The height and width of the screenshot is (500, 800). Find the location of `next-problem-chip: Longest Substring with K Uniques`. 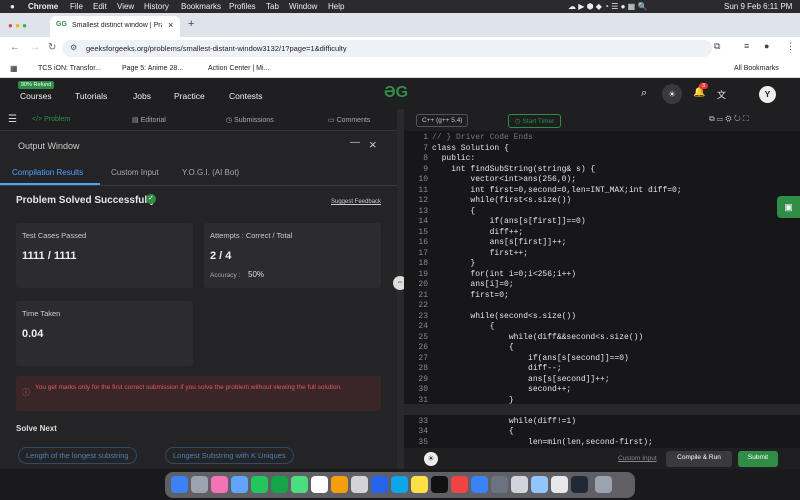

next-problem-chip: Longest Substring with K Uniques is located at coordinates (229, 455).